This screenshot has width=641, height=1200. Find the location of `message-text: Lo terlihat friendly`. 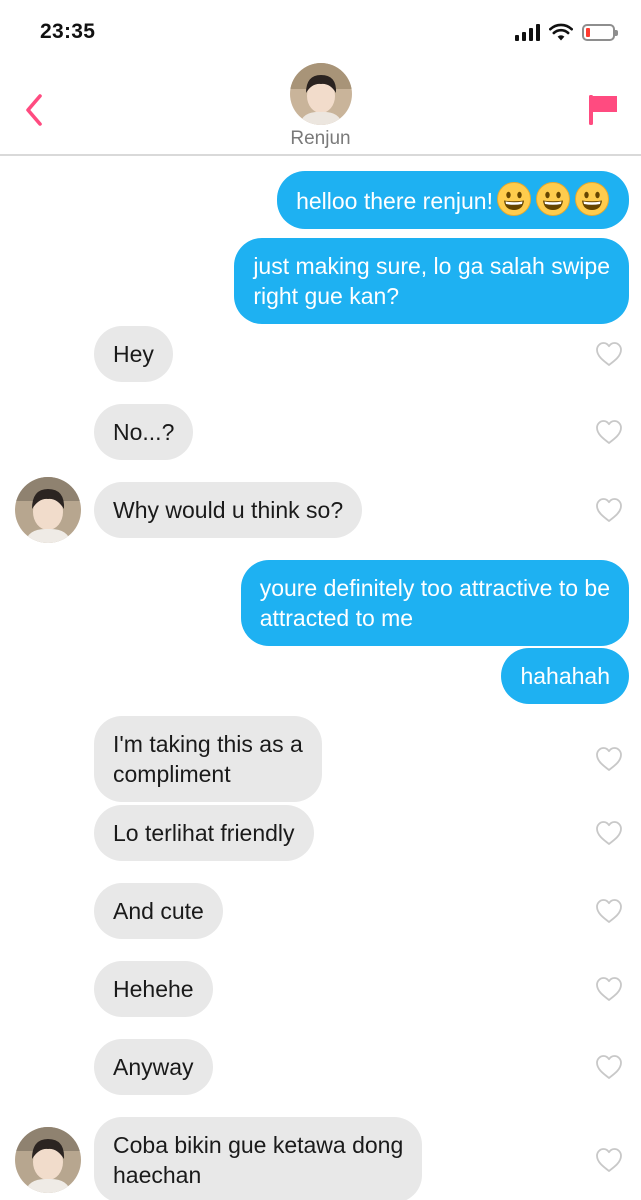

message-text: Lo terlihat friendly is located at coordinates (204, 833).